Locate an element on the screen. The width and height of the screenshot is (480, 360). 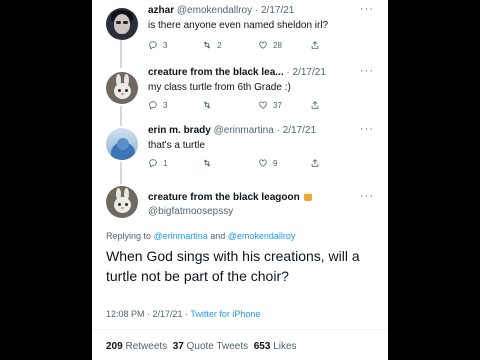
tweet-header: creature from the black lea... · 2/17/21 is located at coordinates (237, 72).